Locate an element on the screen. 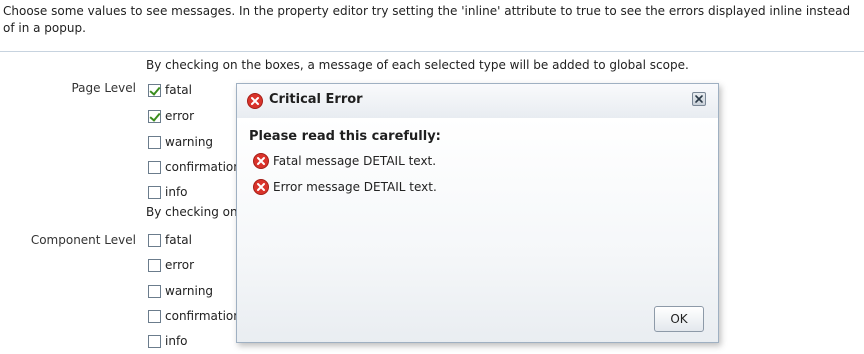  dialog-message-item: Fatal message DETAIL text. is located at coordinates (344, 161).